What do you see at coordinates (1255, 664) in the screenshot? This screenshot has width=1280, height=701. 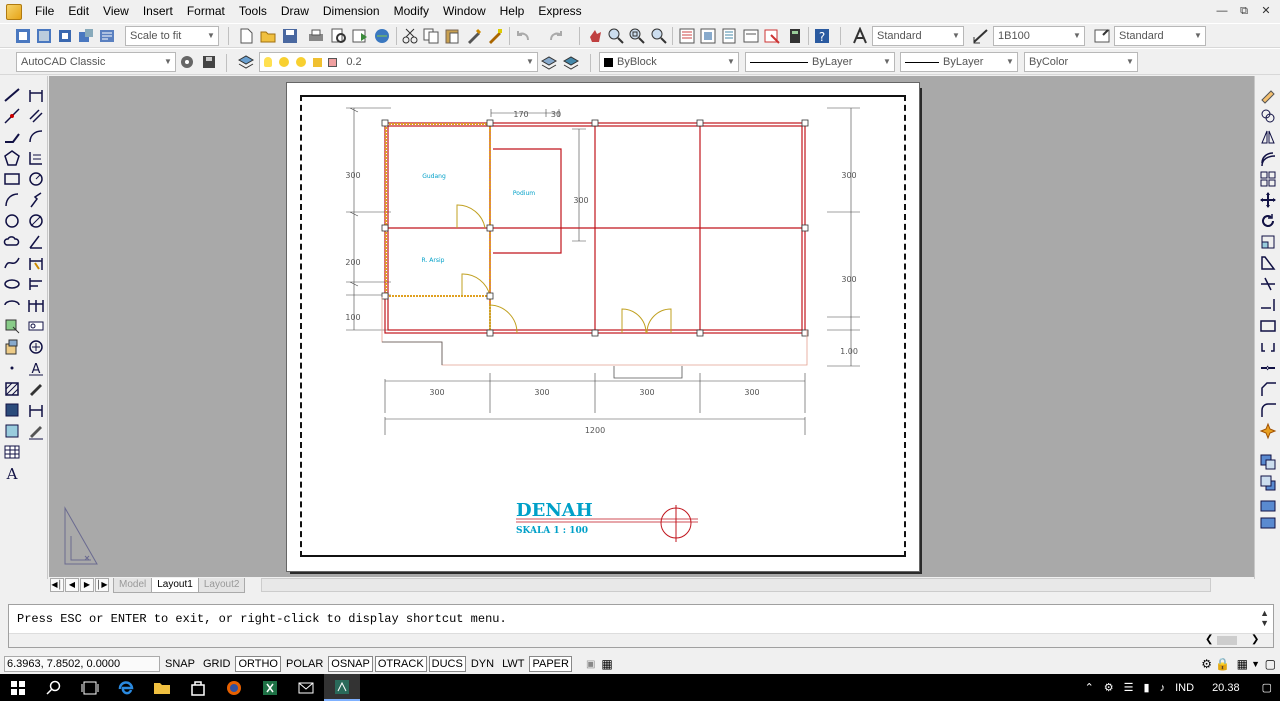 I see `status-menu-icon: ▼` at bounding box center [1255, 664].